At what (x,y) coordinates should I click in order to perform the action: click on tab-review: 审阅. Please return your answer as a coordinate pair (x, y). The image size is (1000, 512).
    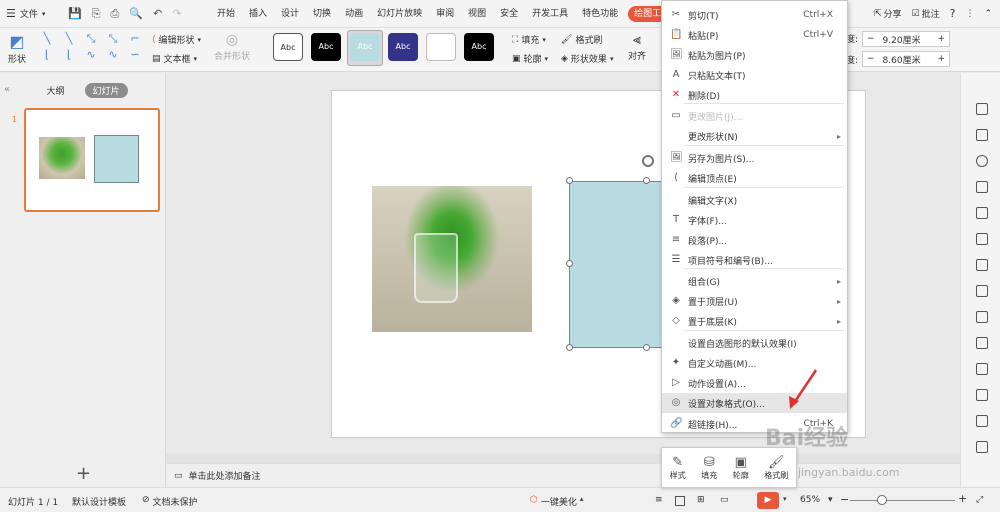
    Looking at the image, I should click on (445, 14).